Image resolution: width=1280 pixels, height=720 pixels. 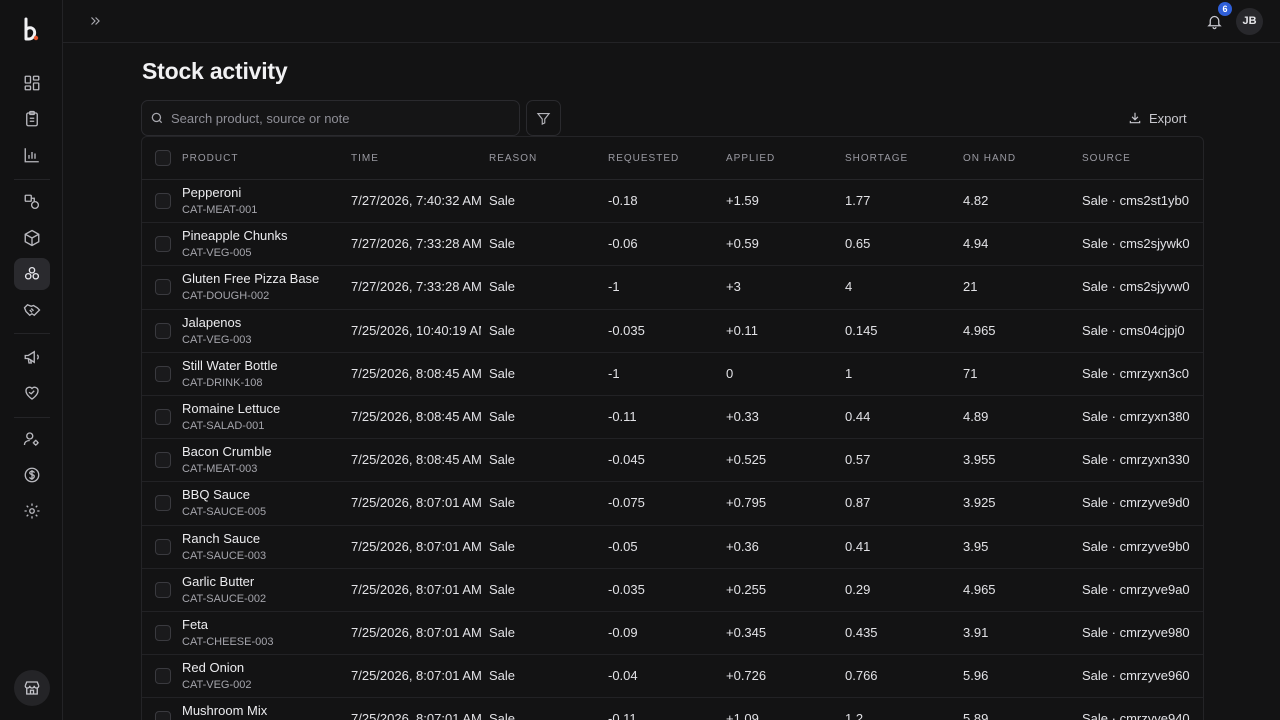 I want to click on header-applied: Applied, so click(x=750, y=158).